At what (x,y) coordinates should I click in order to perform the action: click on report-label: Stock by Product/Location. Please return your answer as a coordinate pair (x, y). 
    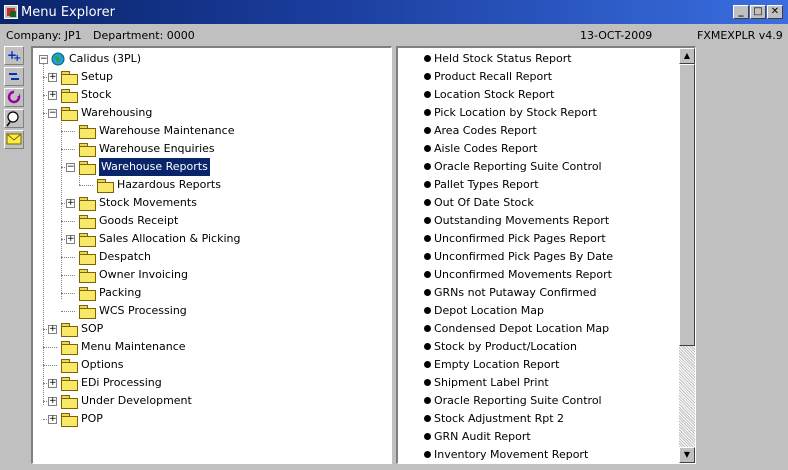
    Looking at the image, I should click on (505, 346).